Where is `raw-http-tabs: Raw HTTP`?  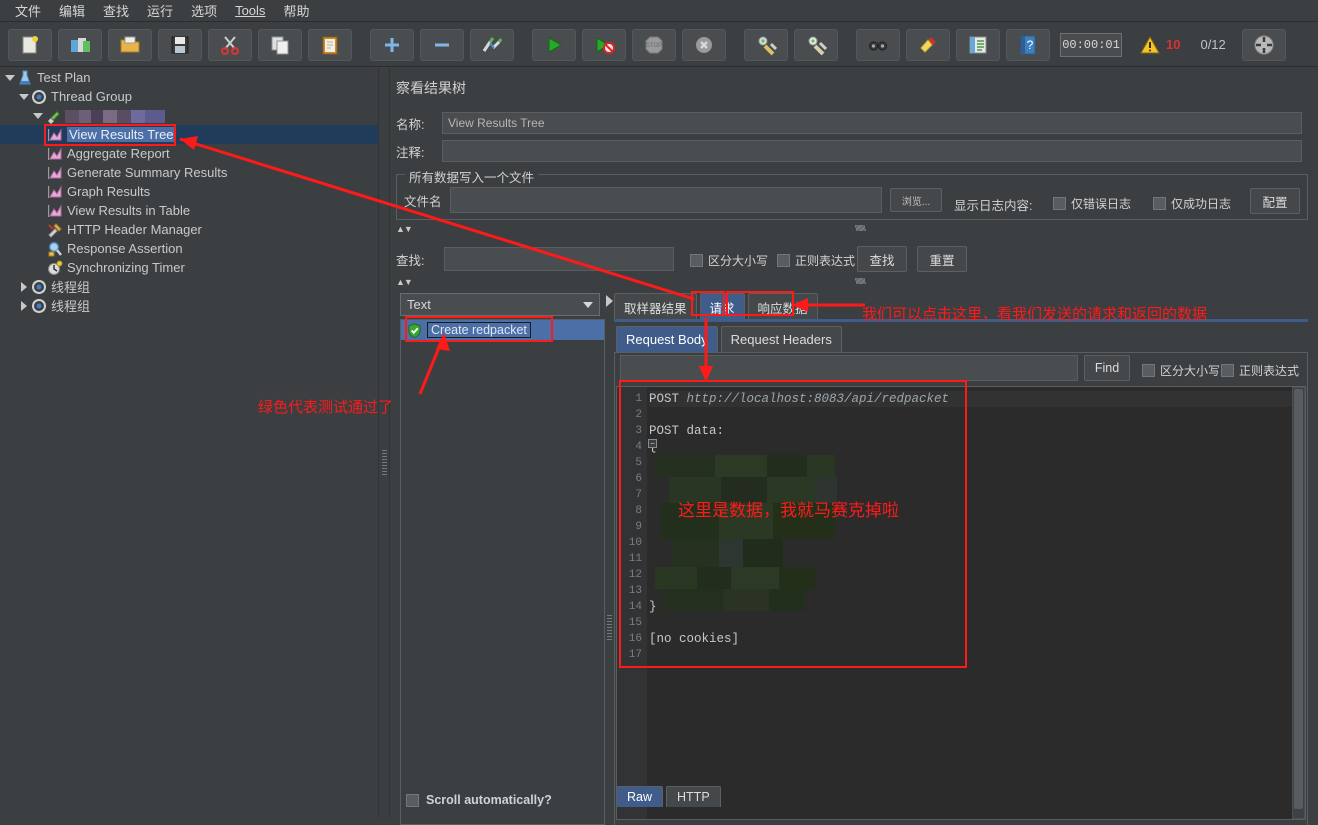 raw-http-tabs: Raw HTTP is located at coordinates (668, 796).